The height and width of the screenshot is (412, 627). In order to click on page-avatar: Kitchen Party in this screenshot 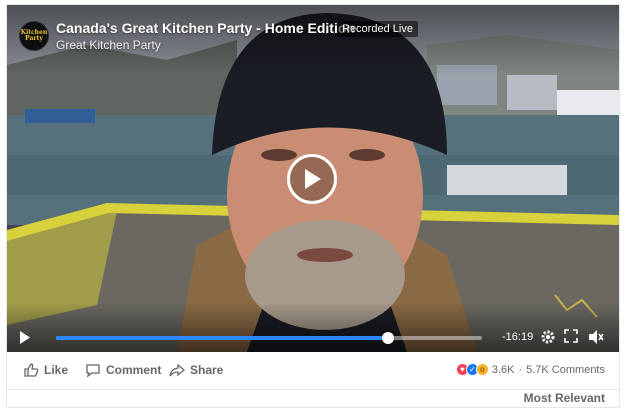, I will do `click(34, 36)`.